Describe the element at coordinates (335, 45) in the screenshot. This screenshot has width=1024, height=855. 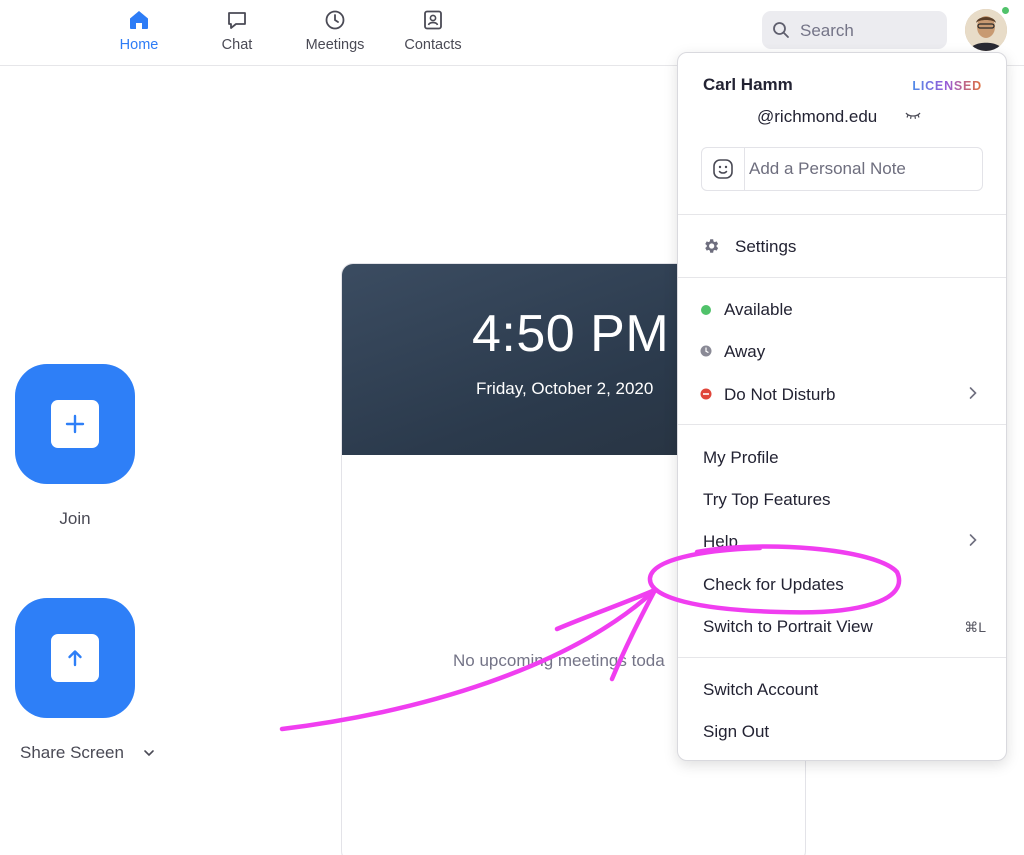
I see `tab-meetings-label: Meetings` at that location.